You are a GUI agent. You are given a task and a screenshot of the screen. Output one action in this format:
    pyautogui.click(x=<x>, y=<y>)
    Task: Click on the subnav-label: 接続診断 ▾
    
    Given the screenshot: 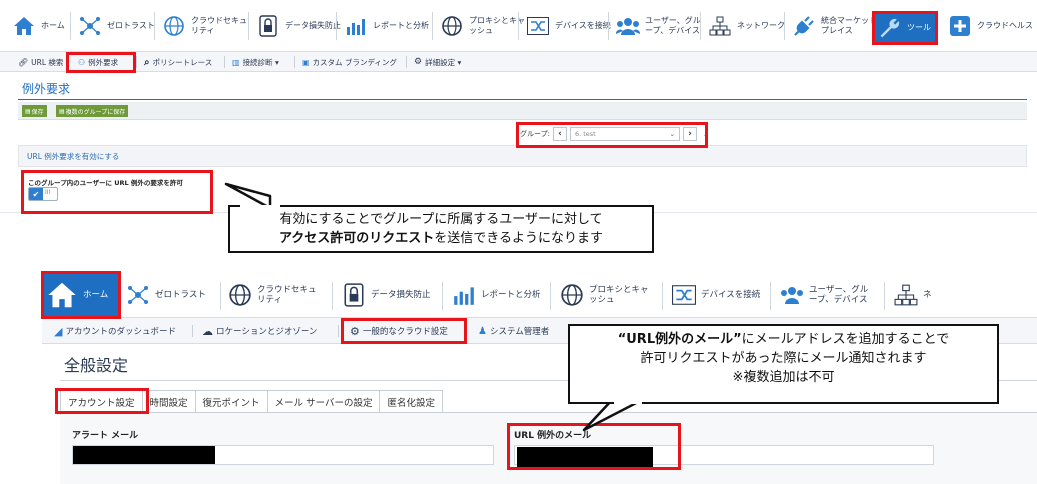 What is the action you would take?
    pyautogui.click(x=260, y=62)
    